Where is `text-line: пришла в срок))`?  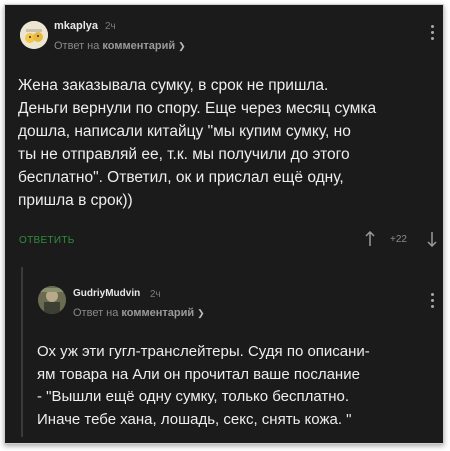 text-line: пришла в срок)) is located at coordinates (75, 200).